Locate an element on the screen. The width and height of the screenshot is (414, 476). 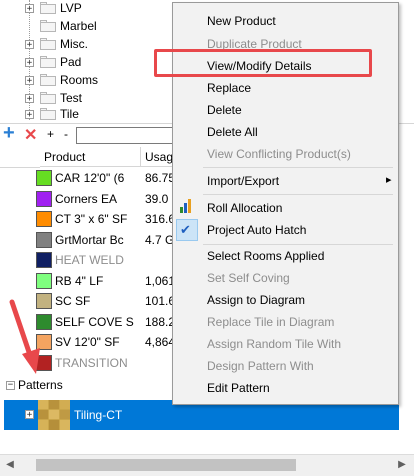
menu-item-delete: Delete is located at coordinates (224, 110).